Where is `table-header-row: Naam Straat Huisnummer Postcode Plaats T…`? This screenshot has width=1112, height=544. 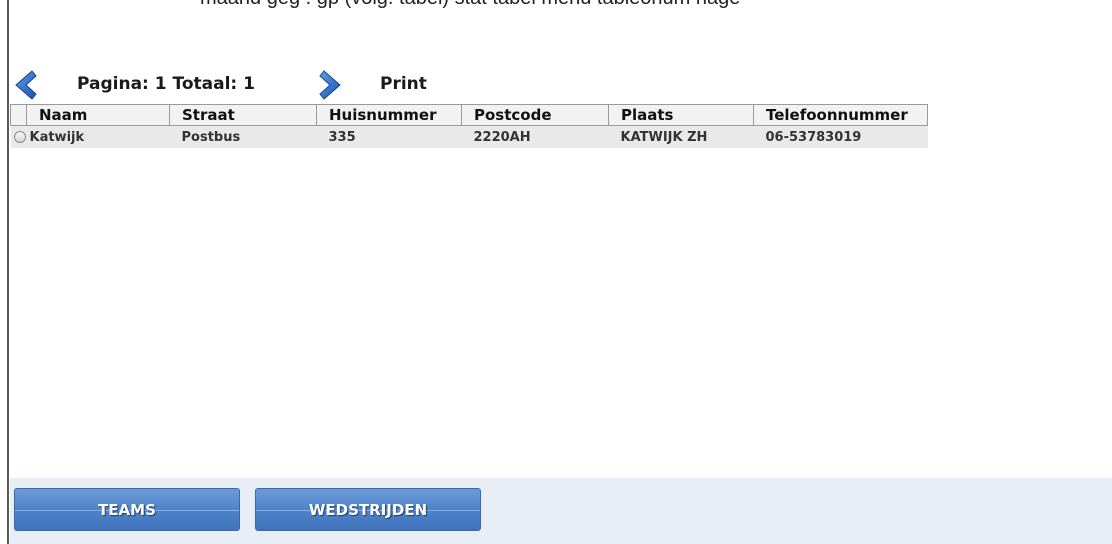 table-header-row: Naam Straat Huisnummer Postcode Plaats T… is located at coordinates (469, 115).